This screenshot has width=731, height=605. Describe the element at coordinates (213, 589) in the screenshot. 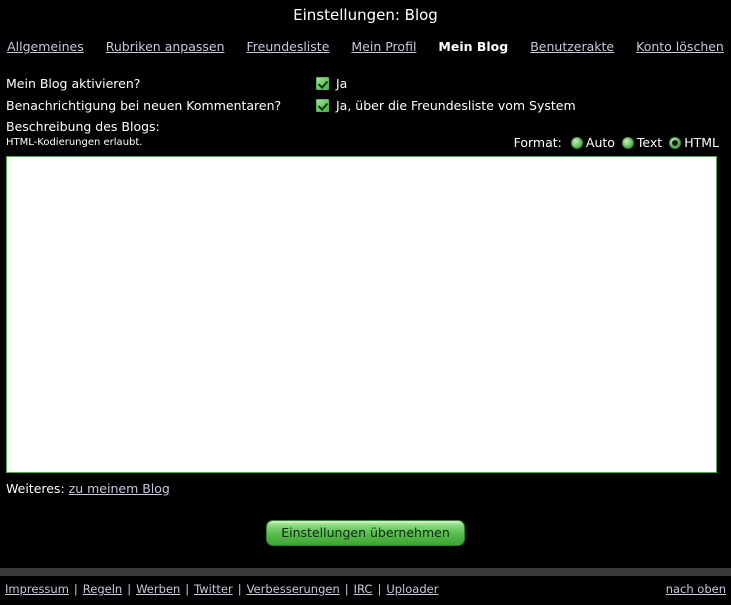

I see `footer-link-twitter: Twitter` at that location.